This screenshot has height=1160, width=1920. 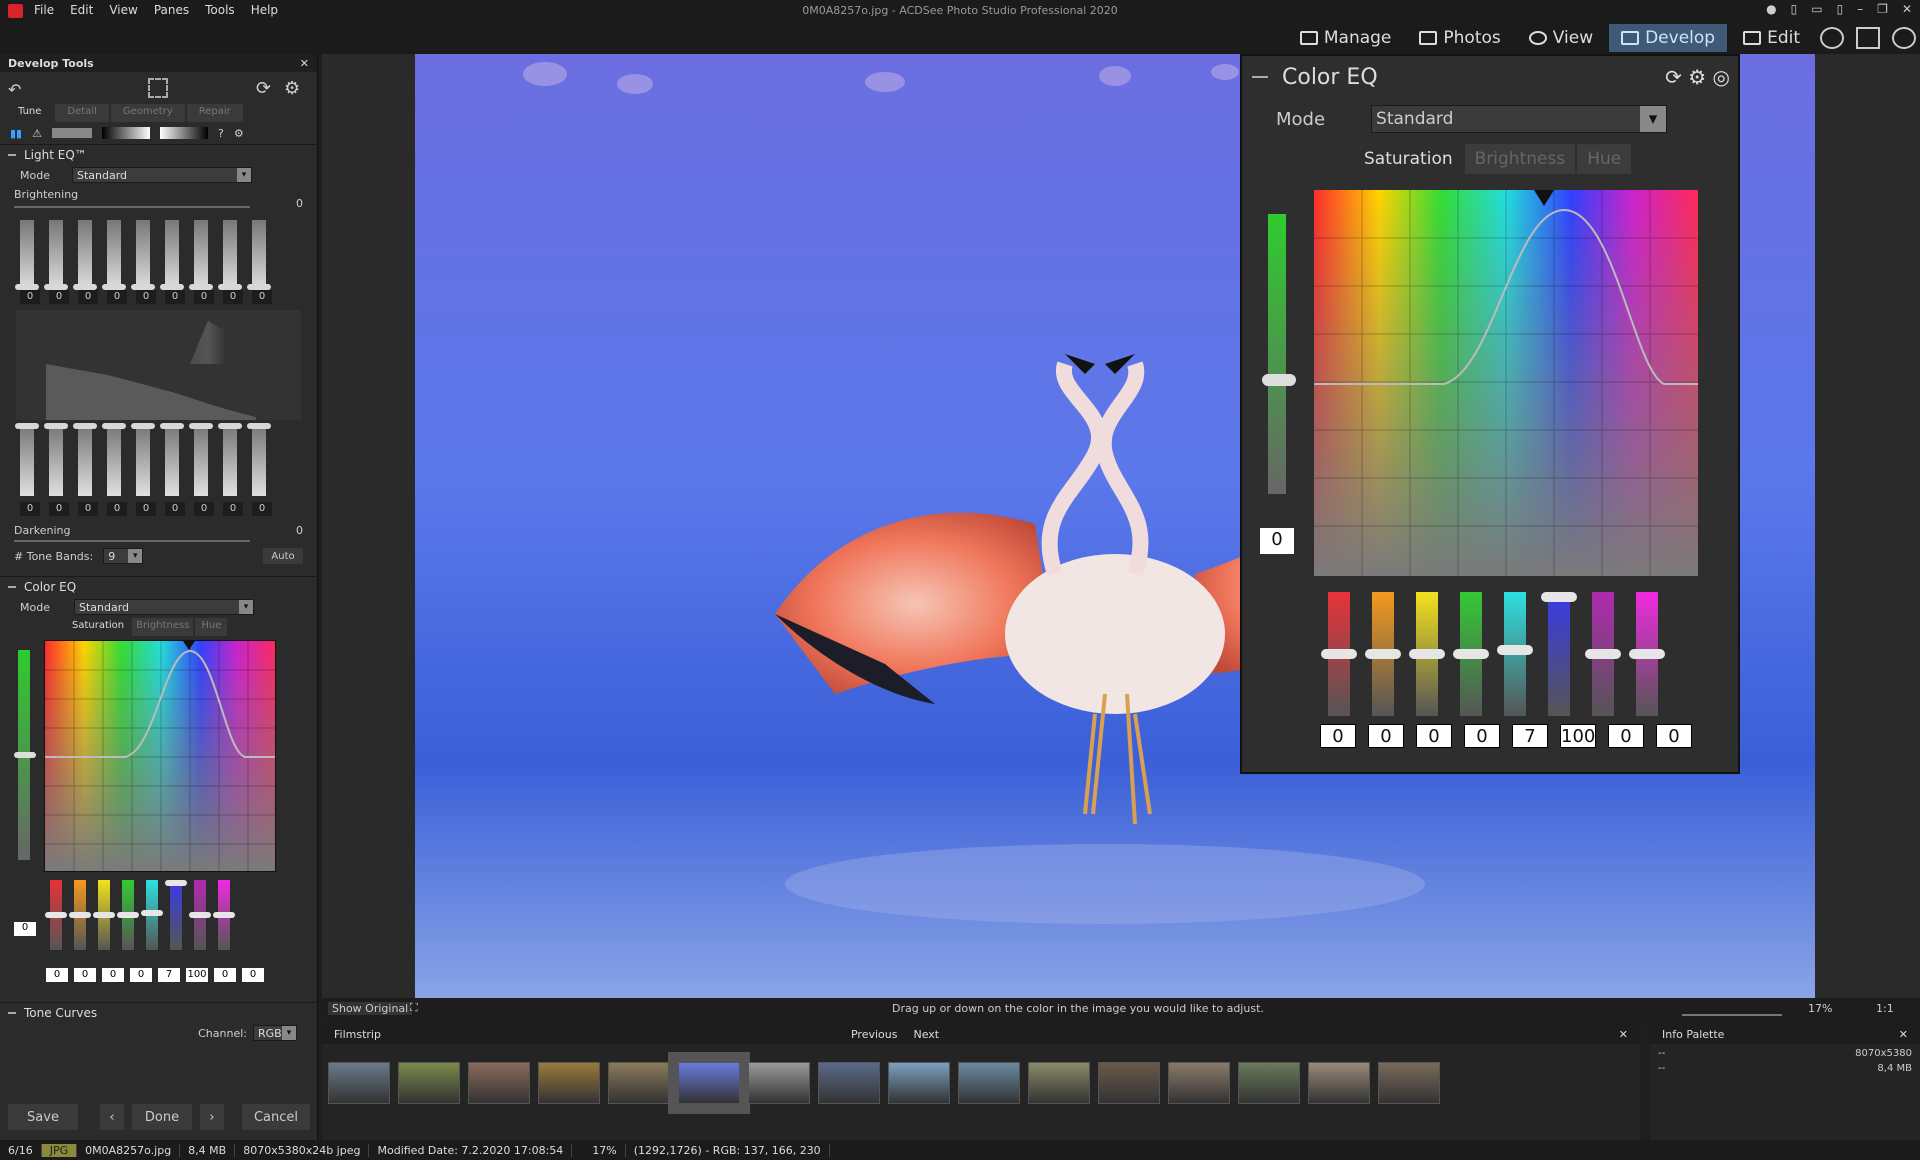 I want to click on float-header: Color EQ ⟳ ⚙ ◎, so click(x=1490, y=77).